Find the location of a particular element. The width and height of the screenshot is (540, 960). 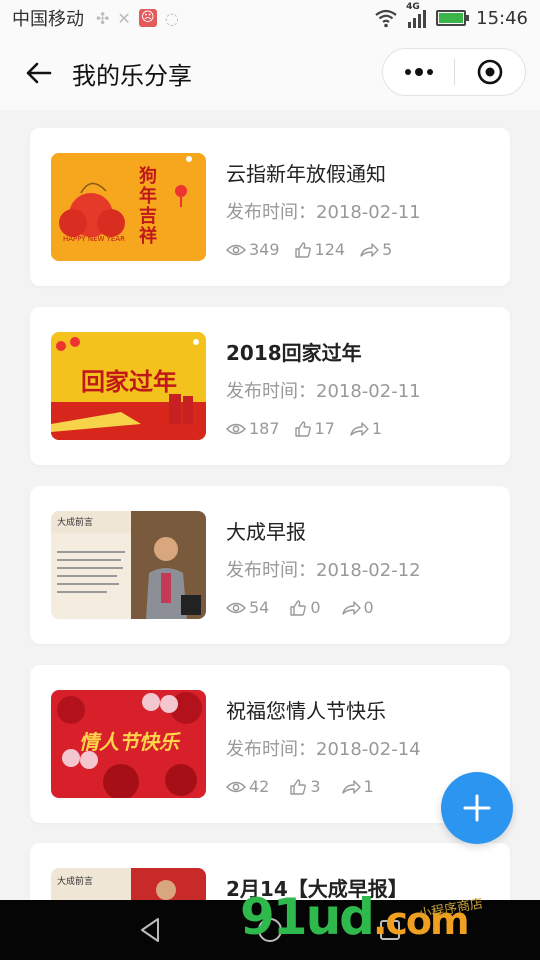

post-card: 大成前言 大成早报 发布时间：2018-02-12 54 0 0 is located at coordinates (270, 565).